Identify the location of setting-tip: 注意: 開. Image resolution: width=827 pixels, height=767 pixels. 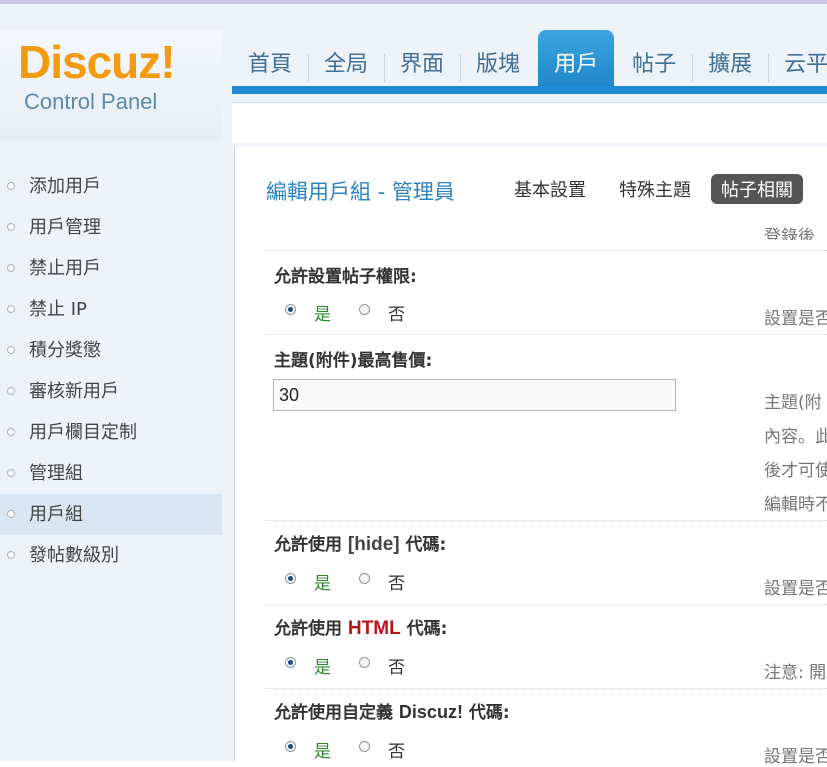
(795, 673).